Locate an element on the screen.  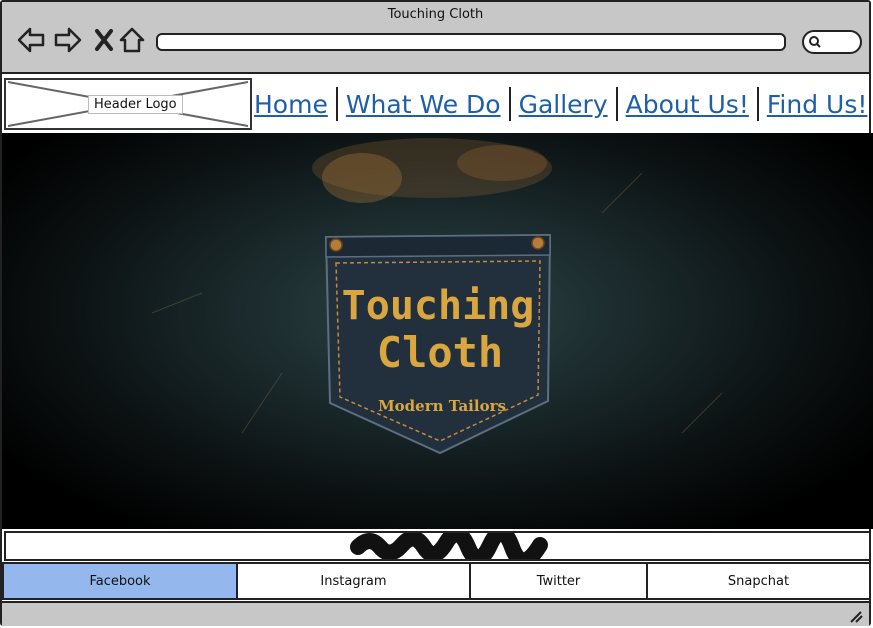
tab-facebook: Facebook is located at coordinates (120, 581).